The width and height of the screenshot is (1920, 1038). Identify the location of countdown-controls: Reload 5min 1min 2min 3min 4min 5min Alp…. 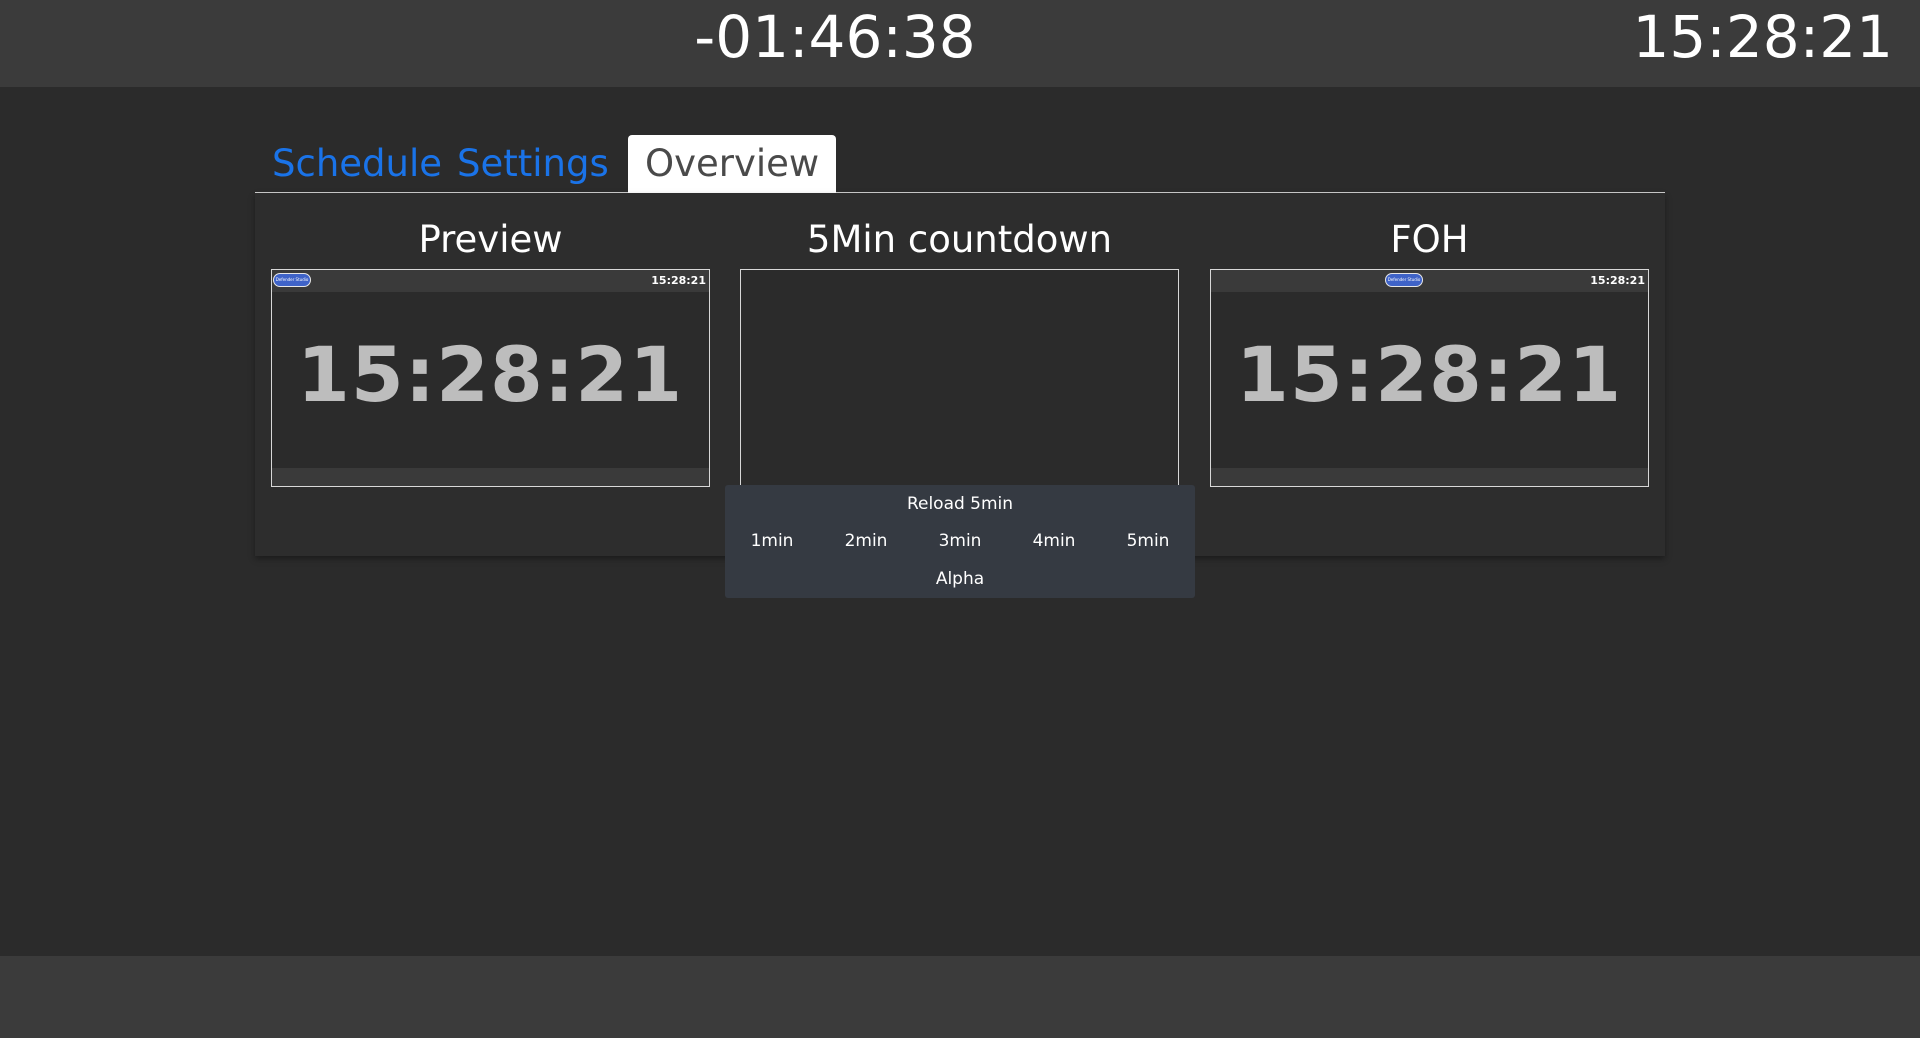
(960, 541).